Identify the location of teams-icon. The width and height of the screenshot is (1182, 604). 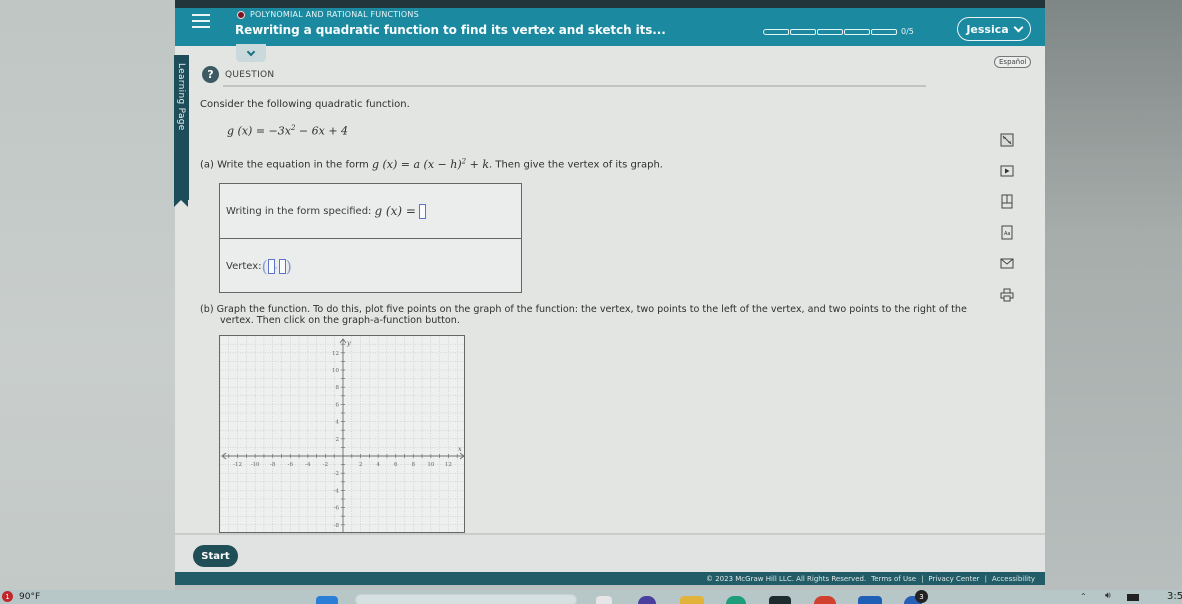
(647, 600).